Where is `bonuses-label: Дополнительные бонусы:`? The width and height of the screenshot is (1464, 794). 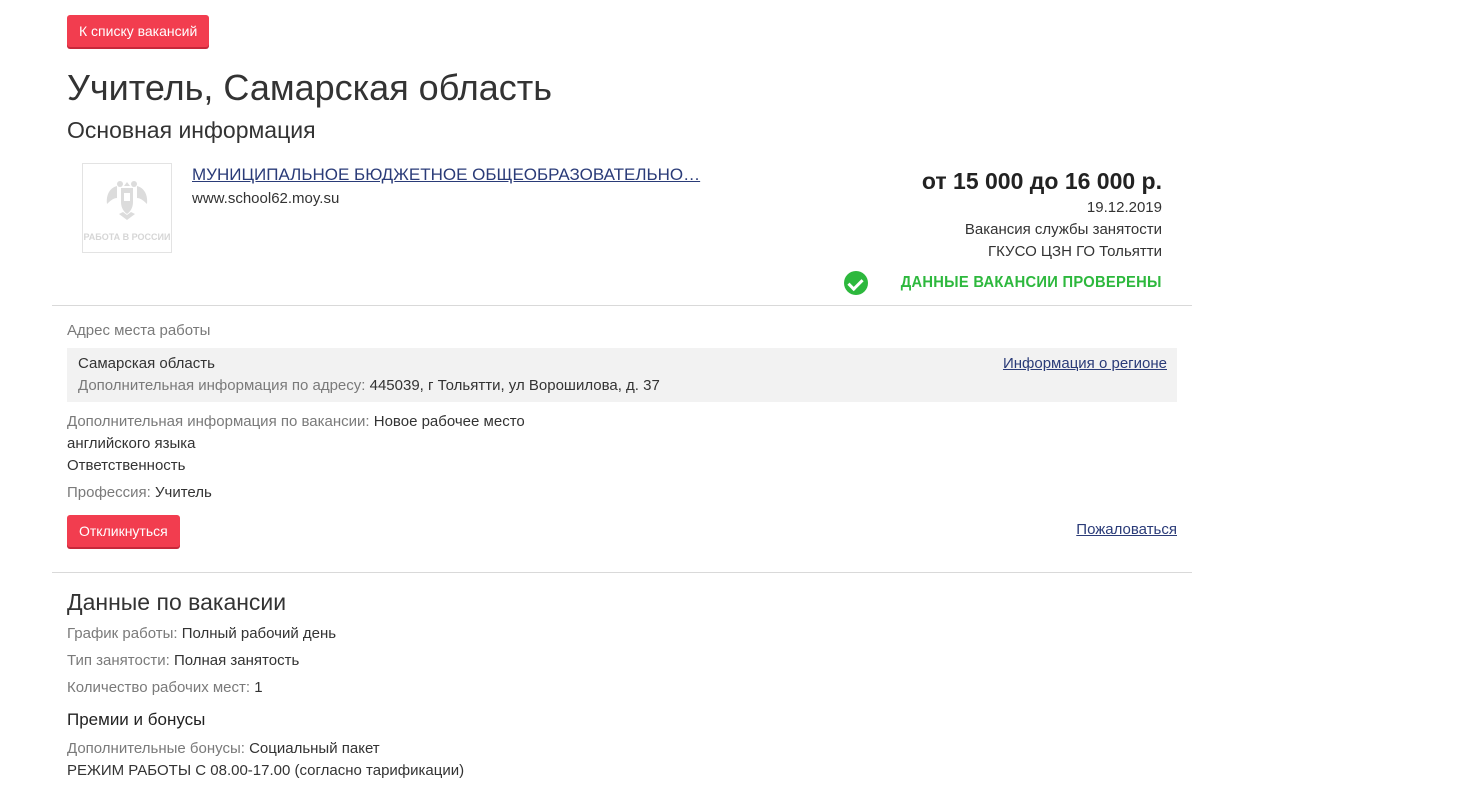
bonuses-label: Дополнительные бонусы: is located at coordinates (156, 748).